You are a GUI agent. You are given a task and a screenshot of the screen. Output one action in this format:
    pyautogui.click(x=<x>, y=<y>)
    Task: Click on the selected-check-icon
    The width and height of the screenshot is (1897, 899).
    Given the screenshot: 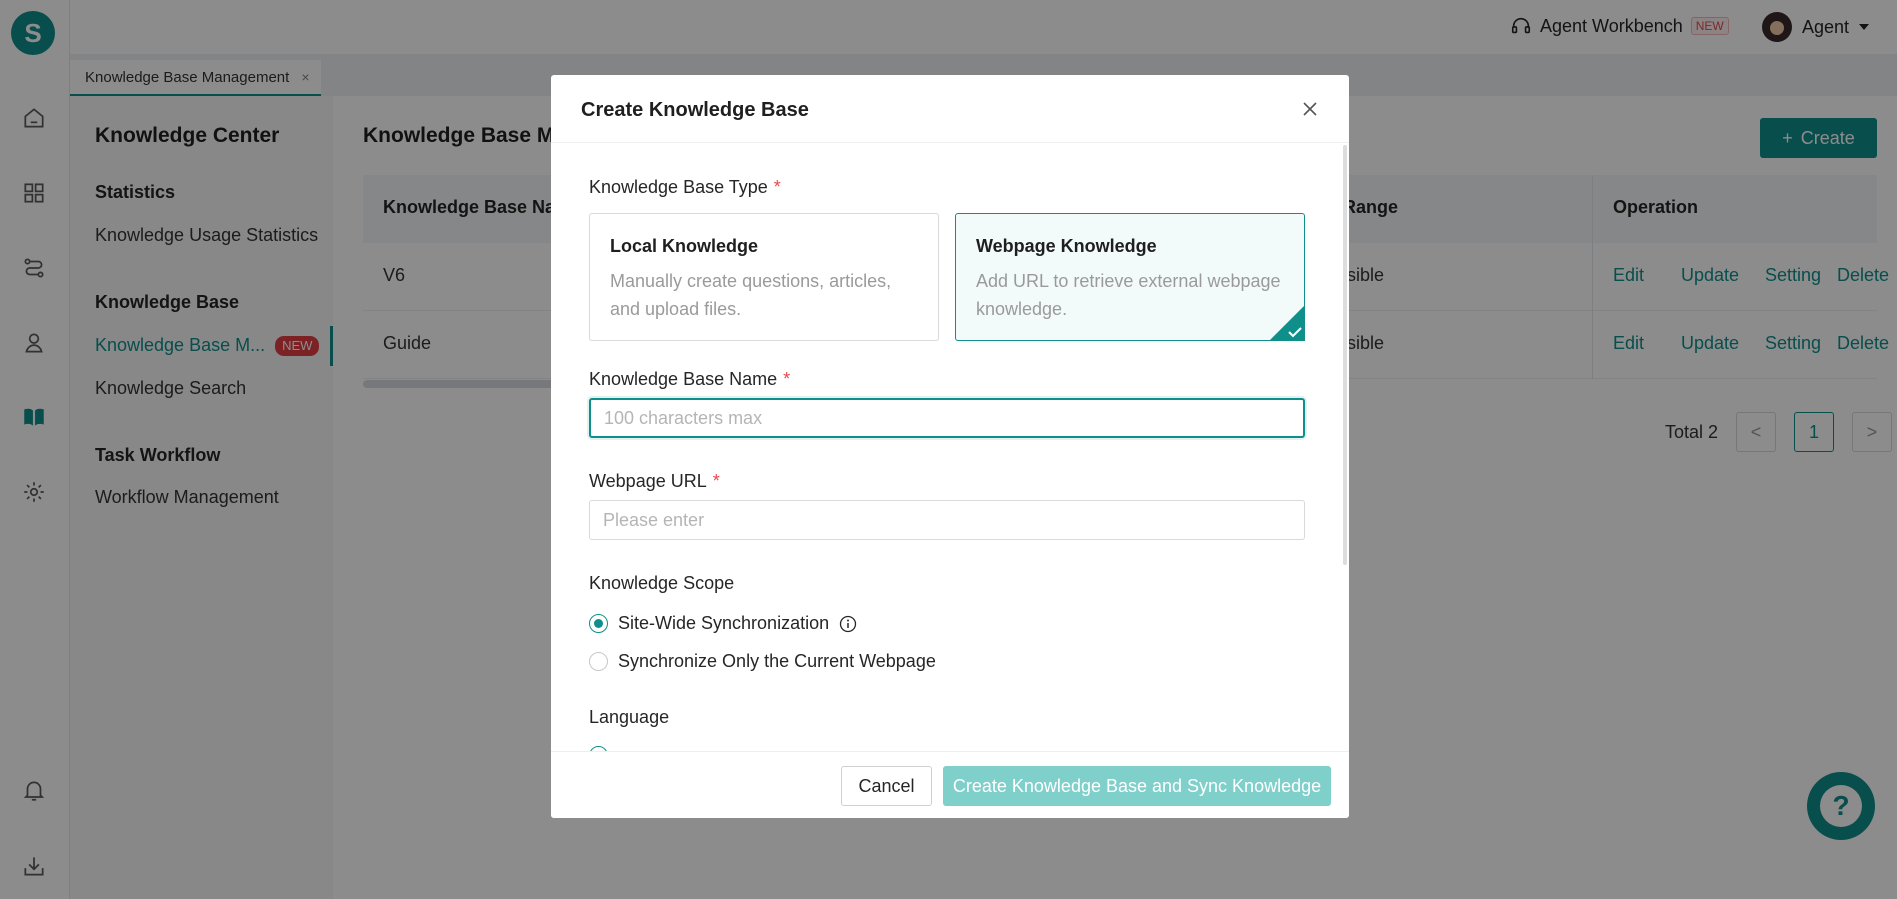 What is the action you would take?
    pyautogui.click(x=1287, y=323)
    